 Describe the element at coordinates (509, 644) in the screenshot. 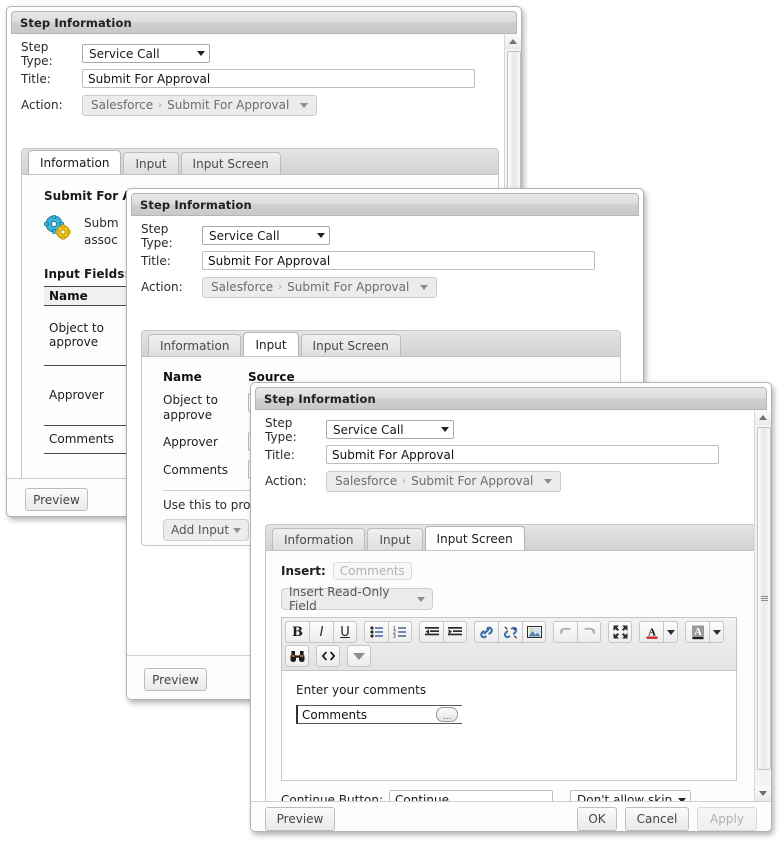

I see `rich-text-toolbar: B I U 123 A A` at that location.